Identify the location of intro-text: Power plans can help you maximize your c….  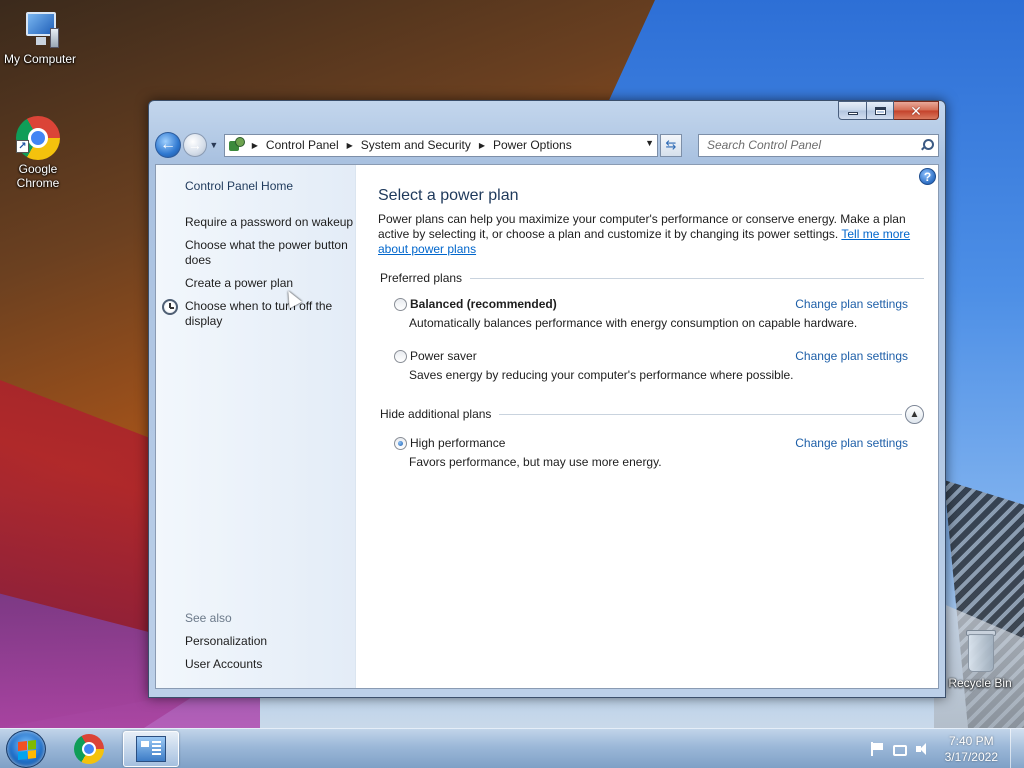
(648, 234).